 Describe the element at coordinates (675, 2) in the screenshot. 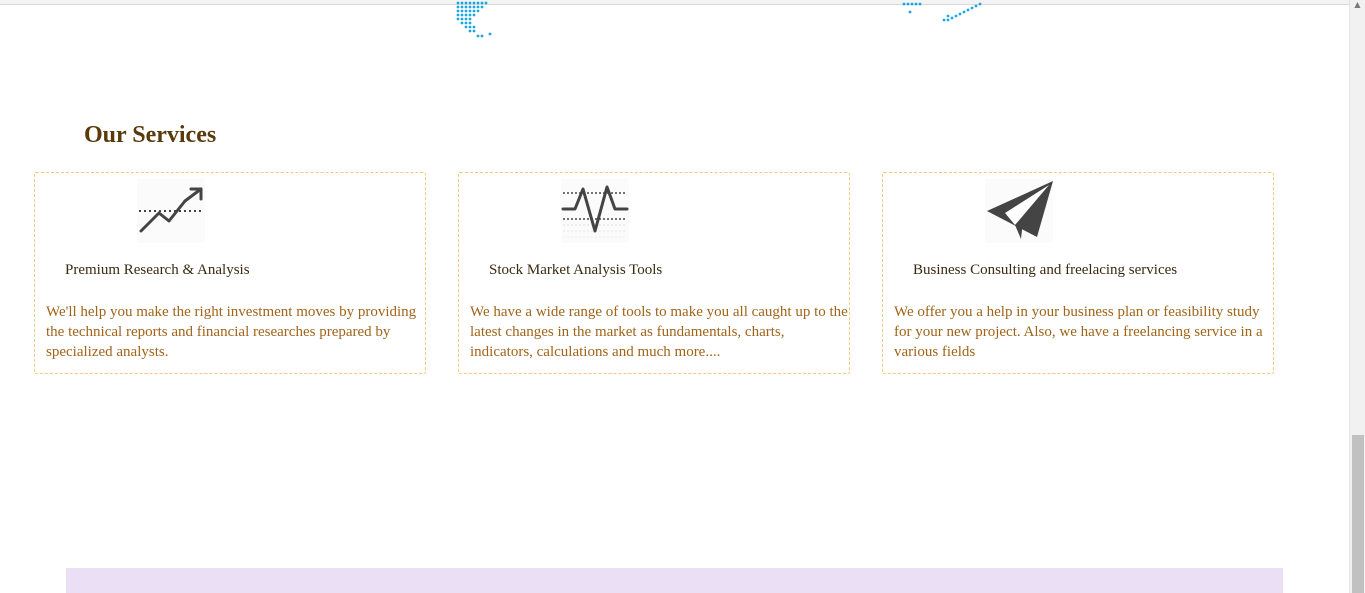

I see `top-divider` at that location.